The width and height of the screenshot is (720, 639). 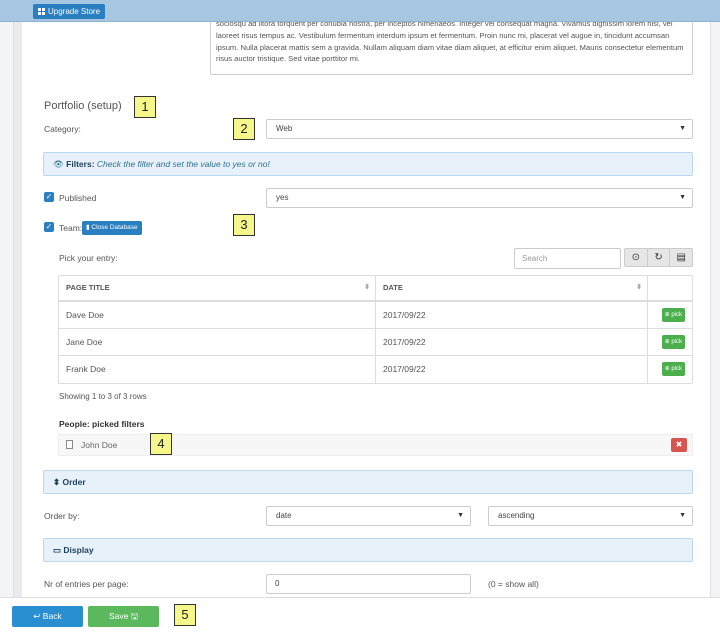 I want to click on category-label: Category:, so click(x=62, y=129).